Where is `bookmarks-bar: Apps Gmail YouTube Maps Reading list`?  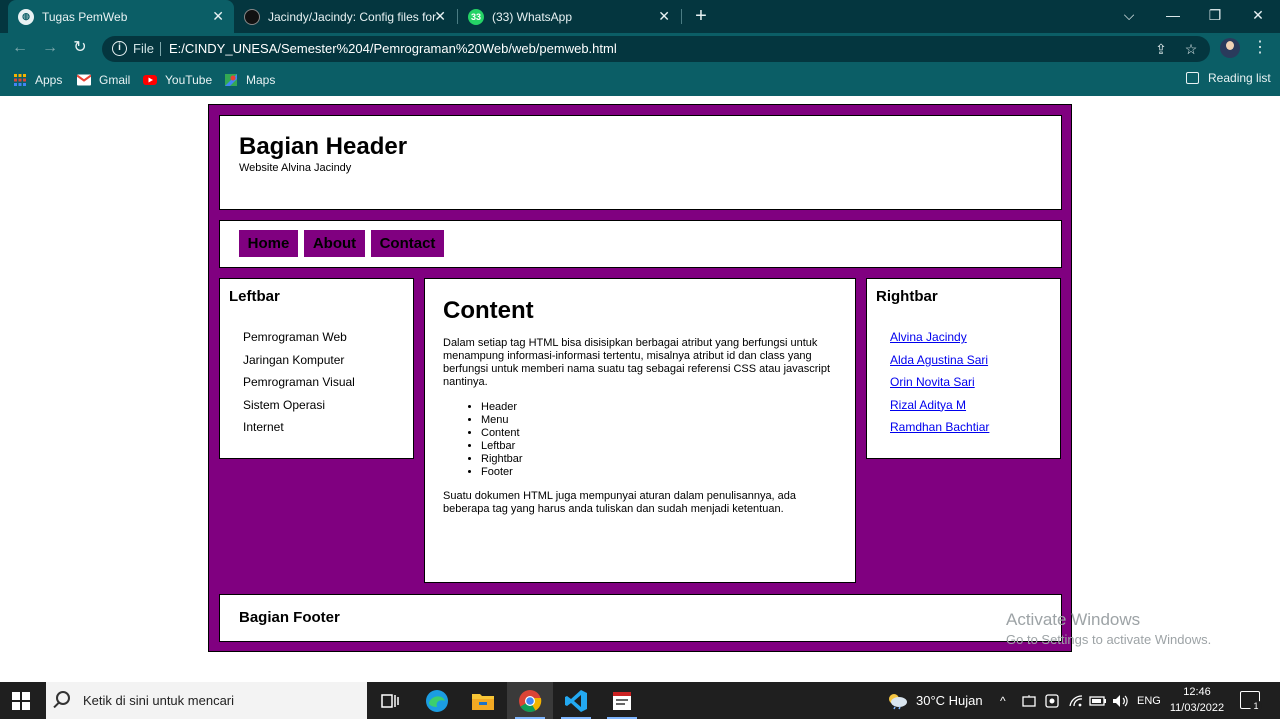
bookmarks-bar: Apps Gmail YouTube Maps Reading list is located at coordinates (640, 80).